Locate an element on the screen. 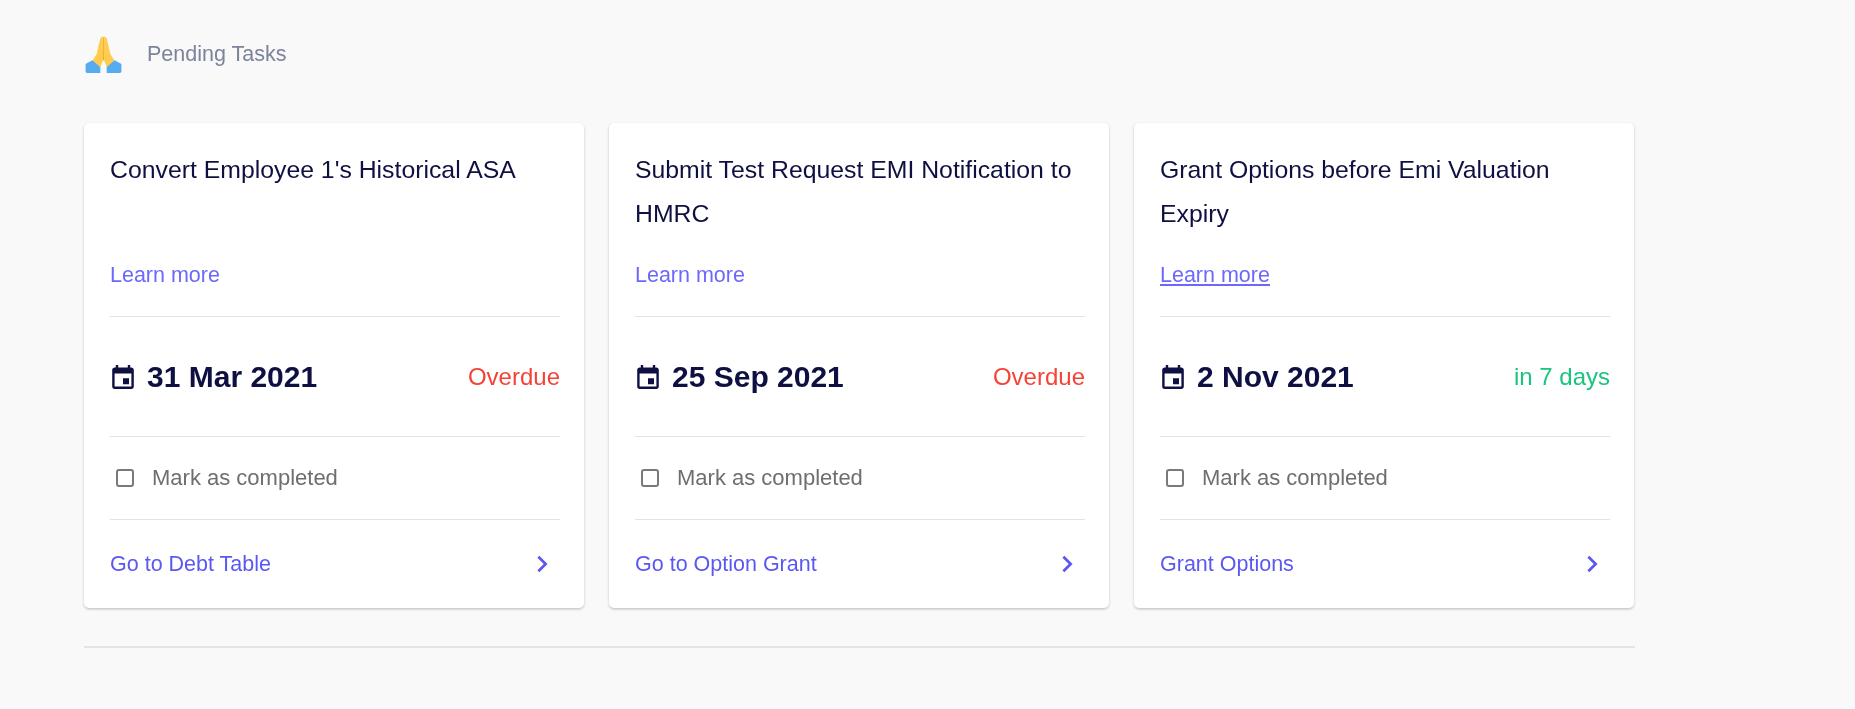  task-title: Convert Employee 1's Historical ASA is located at coordinates (313, 169).